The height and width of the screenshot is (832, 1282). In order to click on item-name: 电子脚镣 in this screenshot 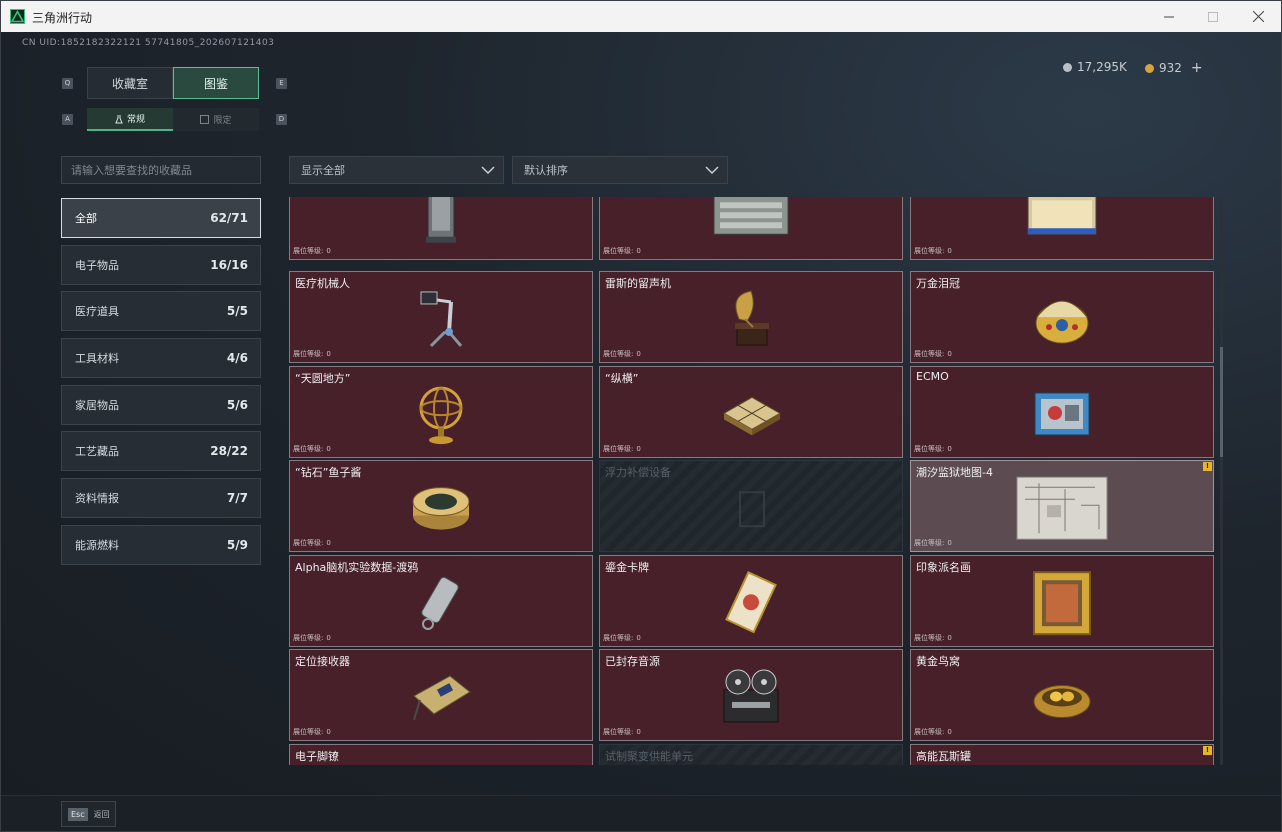, I will do `click(317, 756)`.